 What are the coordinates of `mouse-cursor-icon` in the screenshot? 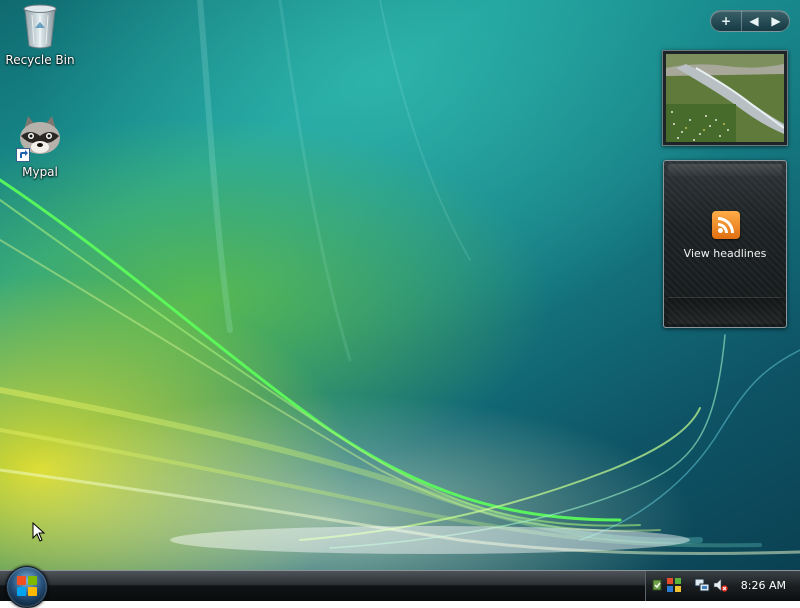 It's located at (39, 532).